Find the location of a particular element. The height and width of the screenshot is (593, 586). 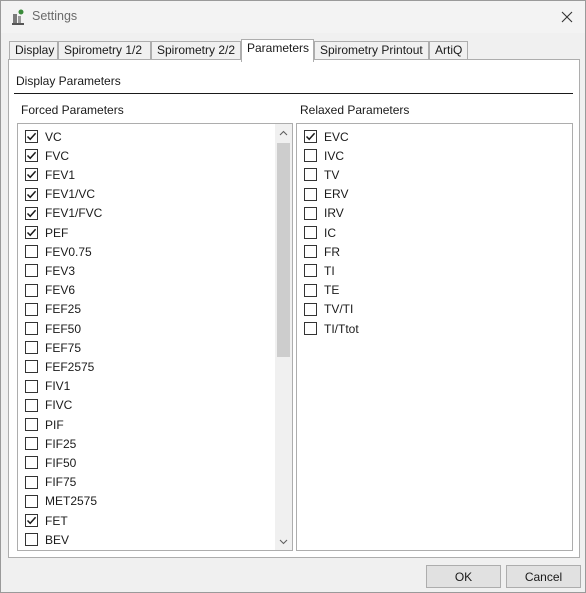

app-icon is located at coordinates (19, 17).